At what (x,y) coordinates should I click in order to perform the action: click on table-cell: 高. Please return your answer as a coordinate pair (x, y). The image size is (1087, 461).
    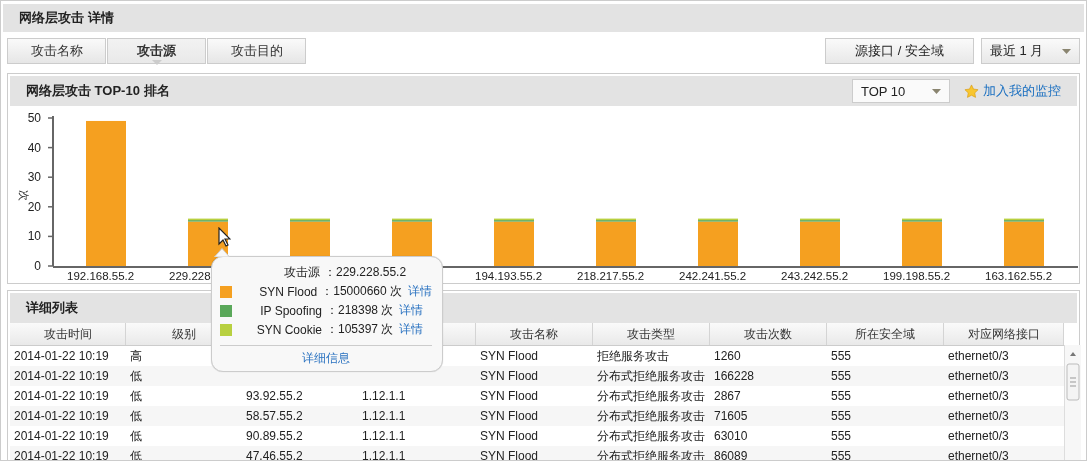
    Looking at the image, I should click on (136, 356).